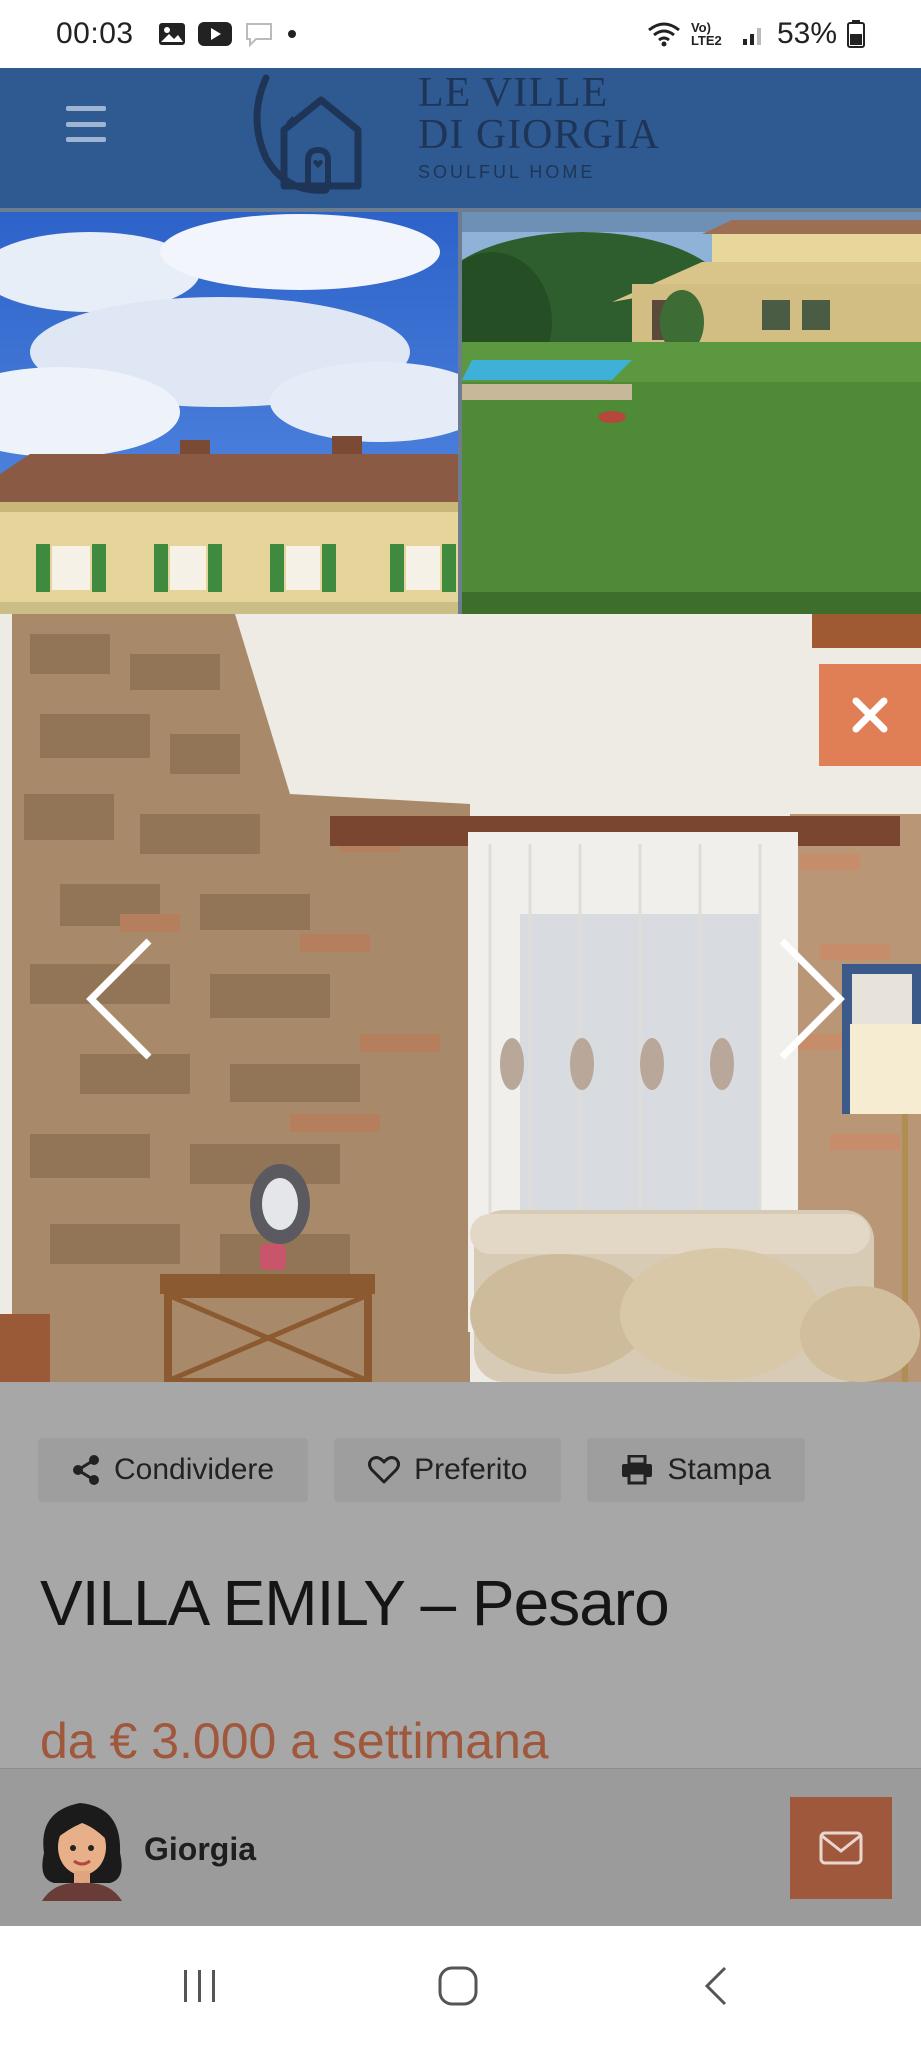 This screenshot has width=921, height=2047. I want to click on status-indicators: Vo) LTE2 53%, so click(756, 34).